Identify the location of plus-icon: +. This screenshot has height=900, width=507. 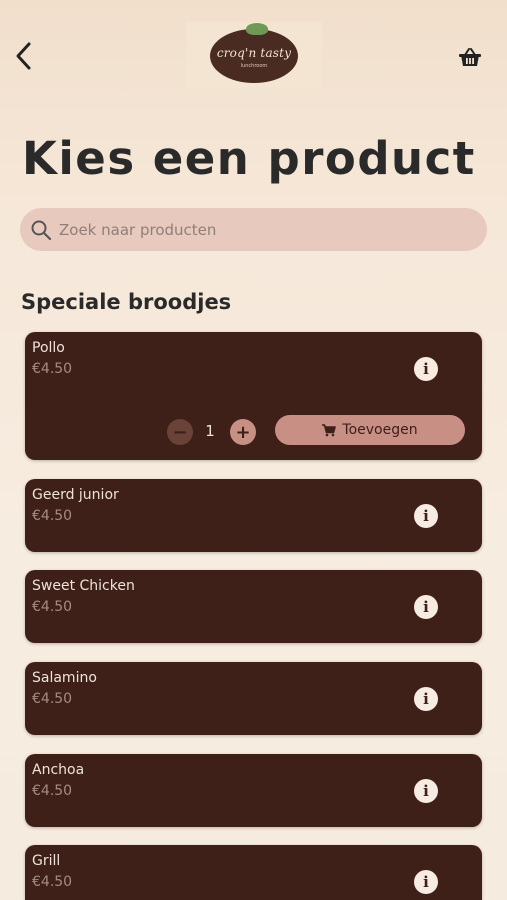
(243, 432).